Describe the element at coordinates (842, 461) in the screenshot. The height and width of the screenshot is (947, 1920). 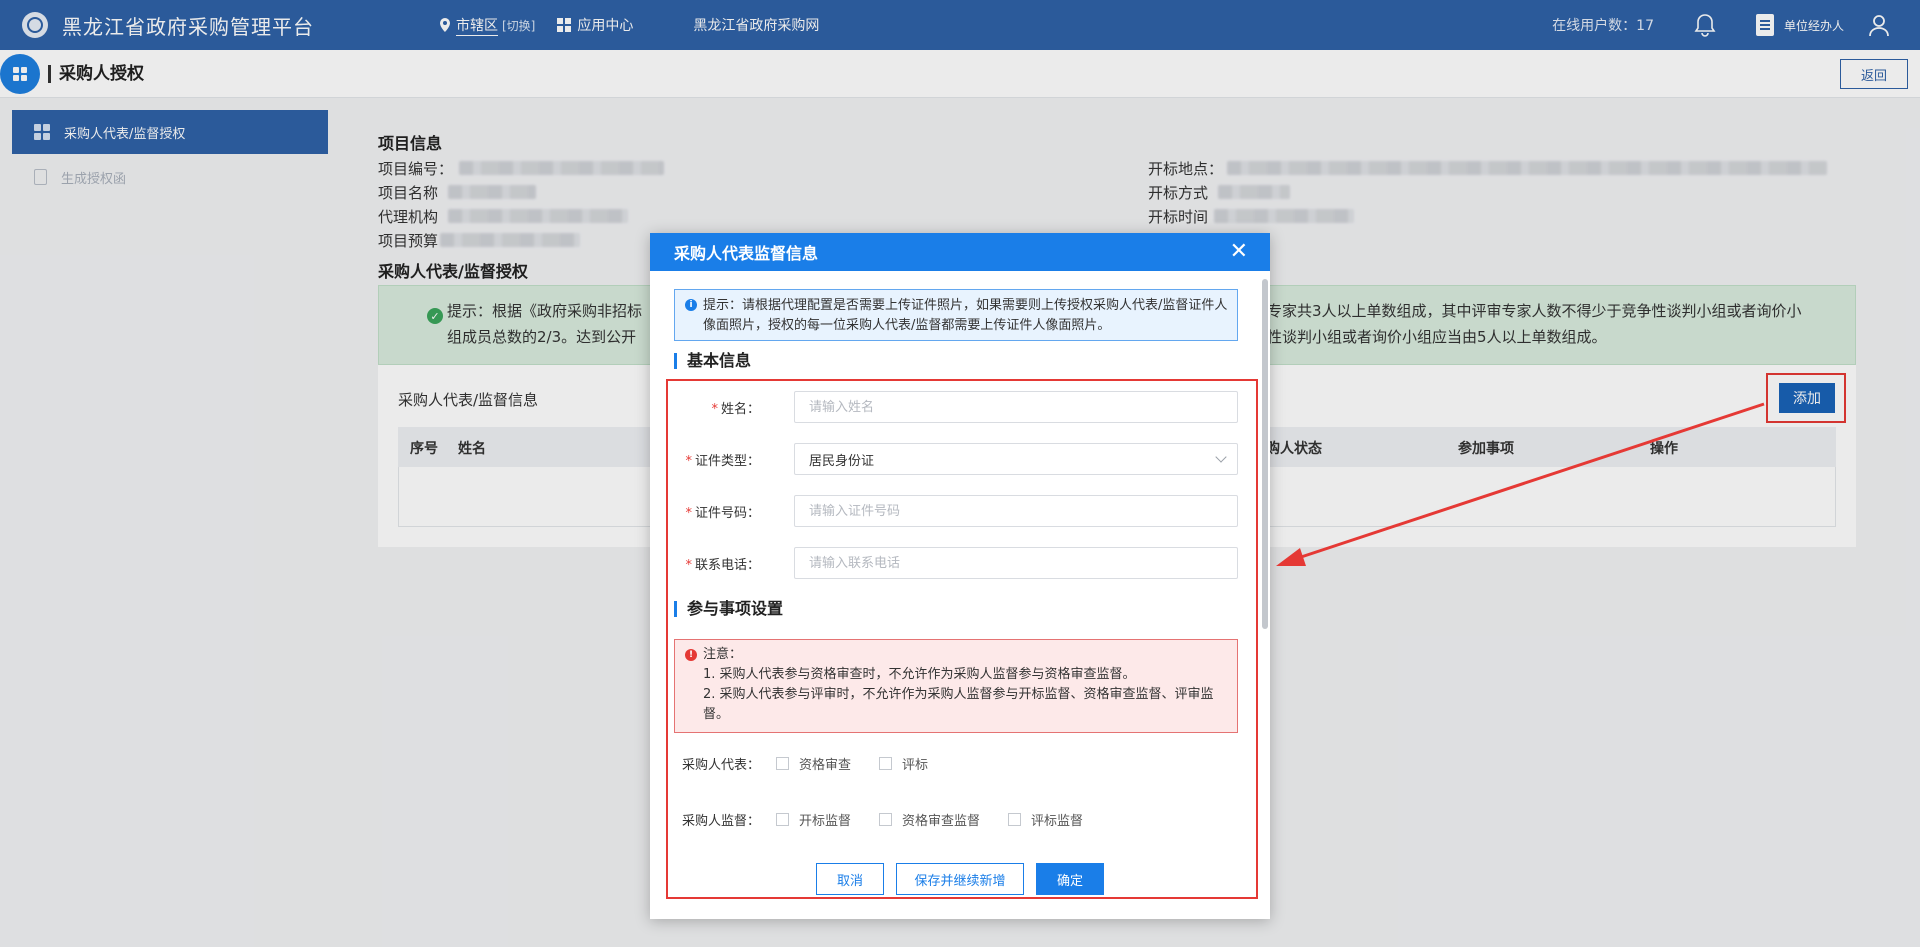
I see `id-type-value: 居民身份证` at that location.